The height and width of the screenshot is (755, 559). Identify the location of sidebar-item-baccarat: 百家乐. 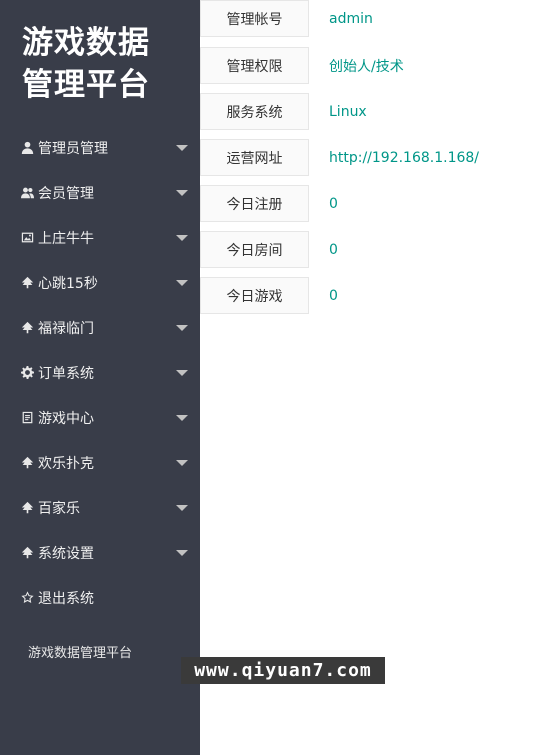
(100, 507).